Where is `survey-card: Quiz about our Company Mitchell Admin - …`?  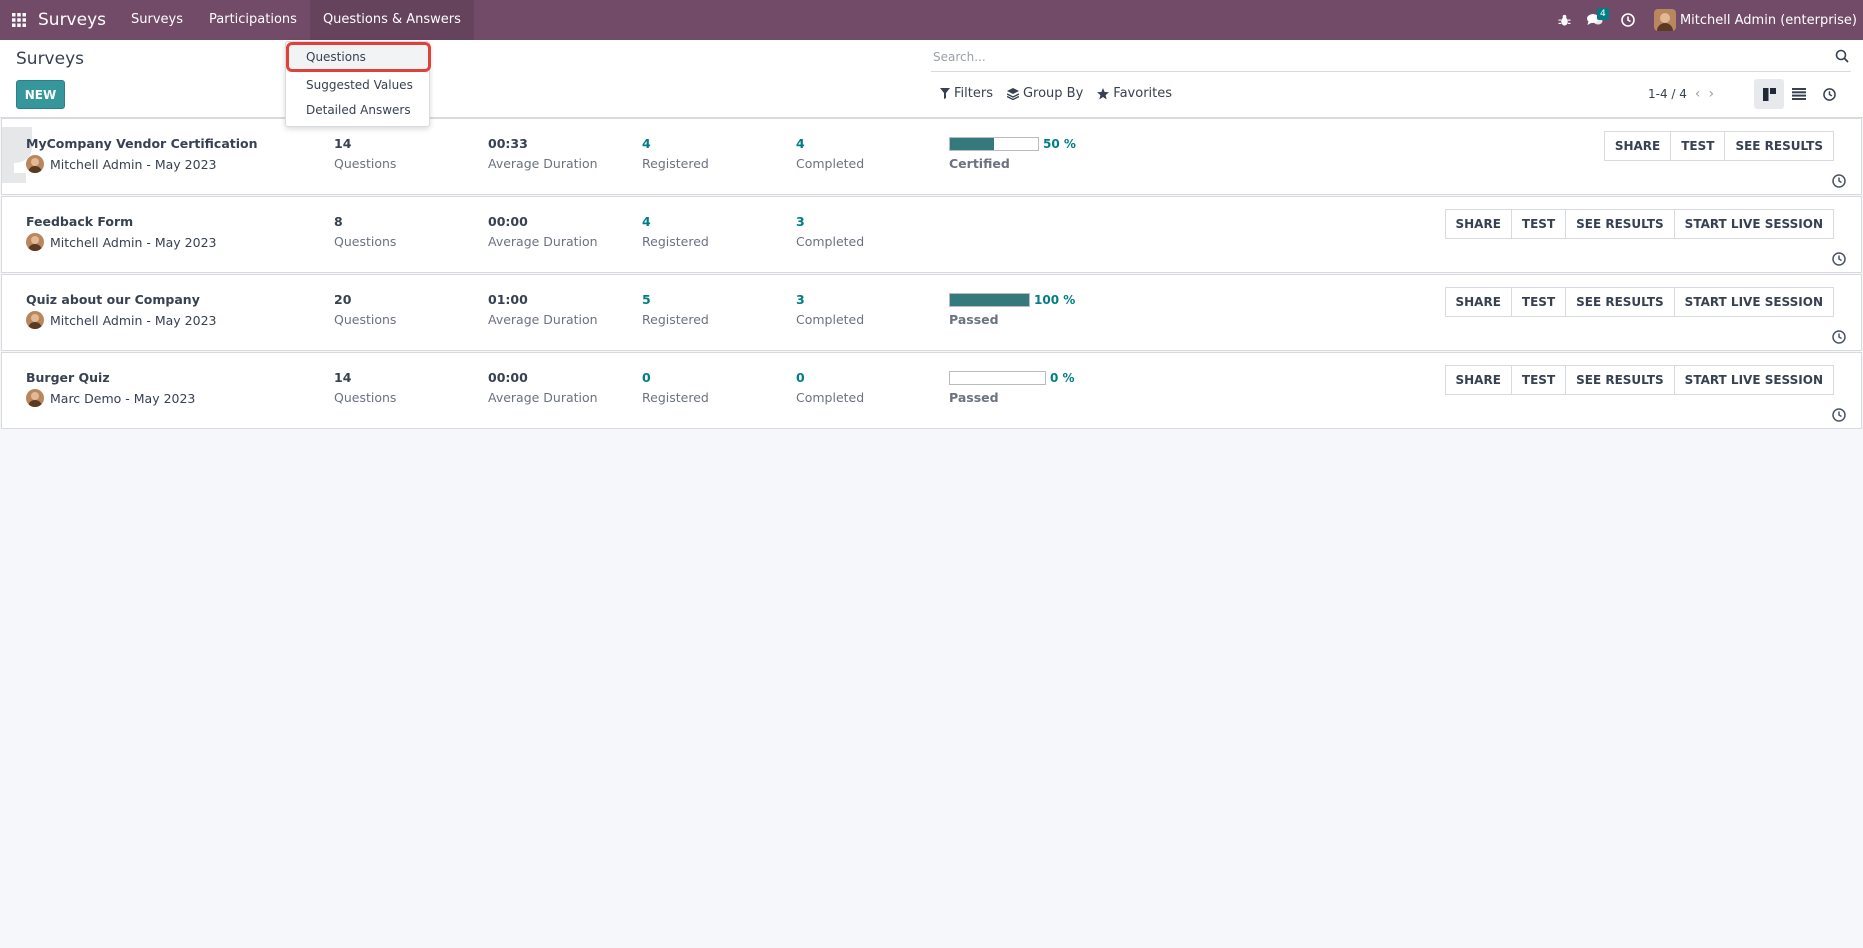
survey-card: Quiz about our Company Mitchell Admin - … is located at coordinates (931, 312).